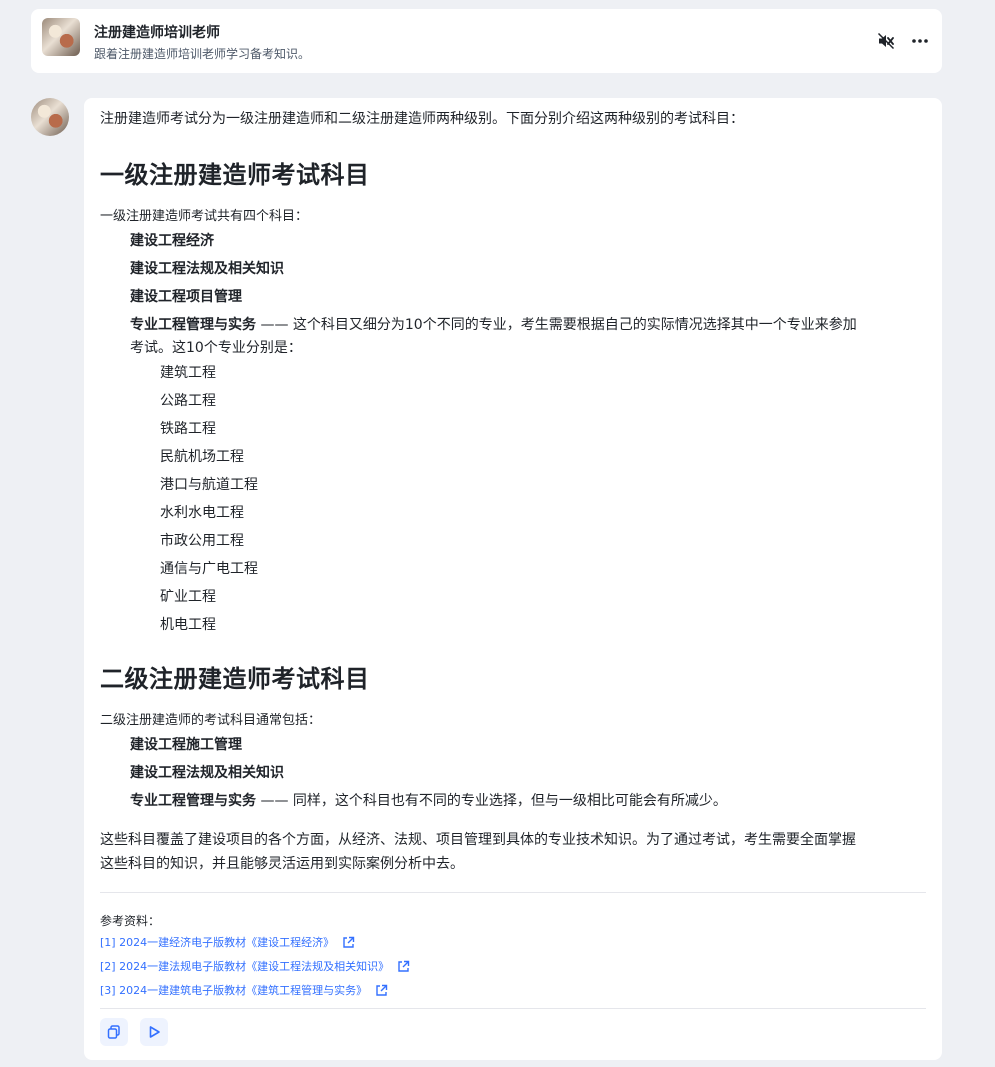 The width and height of the screenshot is (995, 1067). What do you see at coordinates (130, 921) in the screenshot?
I see `references-label: 参考资料：` at bounding box center [130, 921].